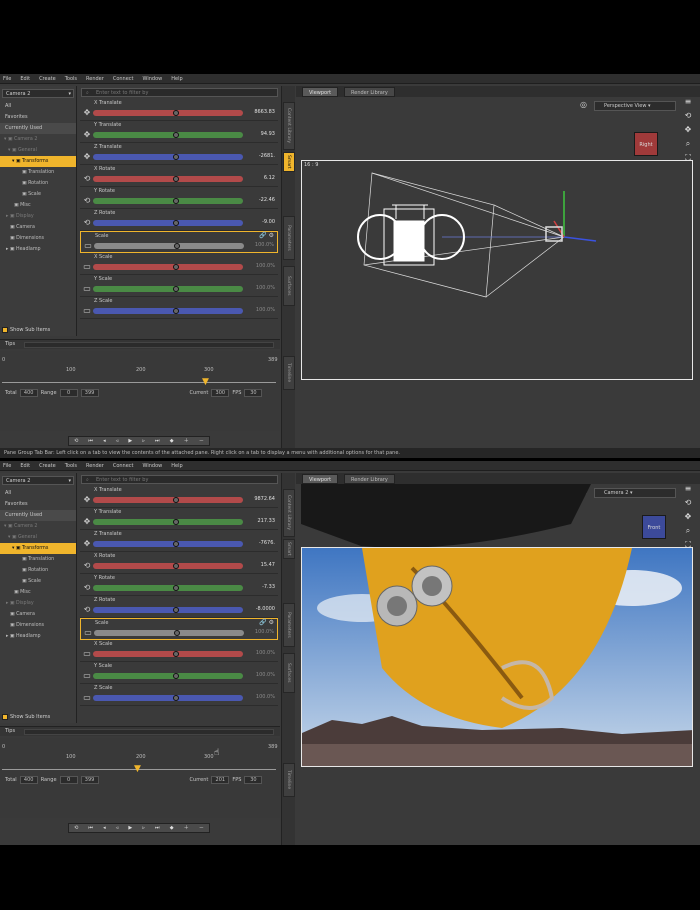 This screenshot has height=910, width=700. I want to click on tree-item-rotation: ▣ Rotation, so click(38, 183).